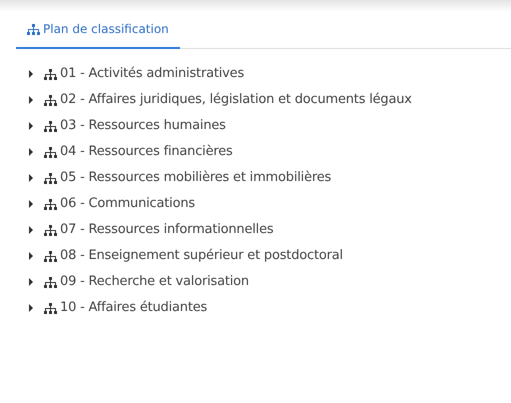 This screenshot has height=403, width=511. What do you see at coordinates (269, 308) in the screenshot?
I see `tree-item: 10 - Affaires étudiantes` at bounding box center [269, 308].